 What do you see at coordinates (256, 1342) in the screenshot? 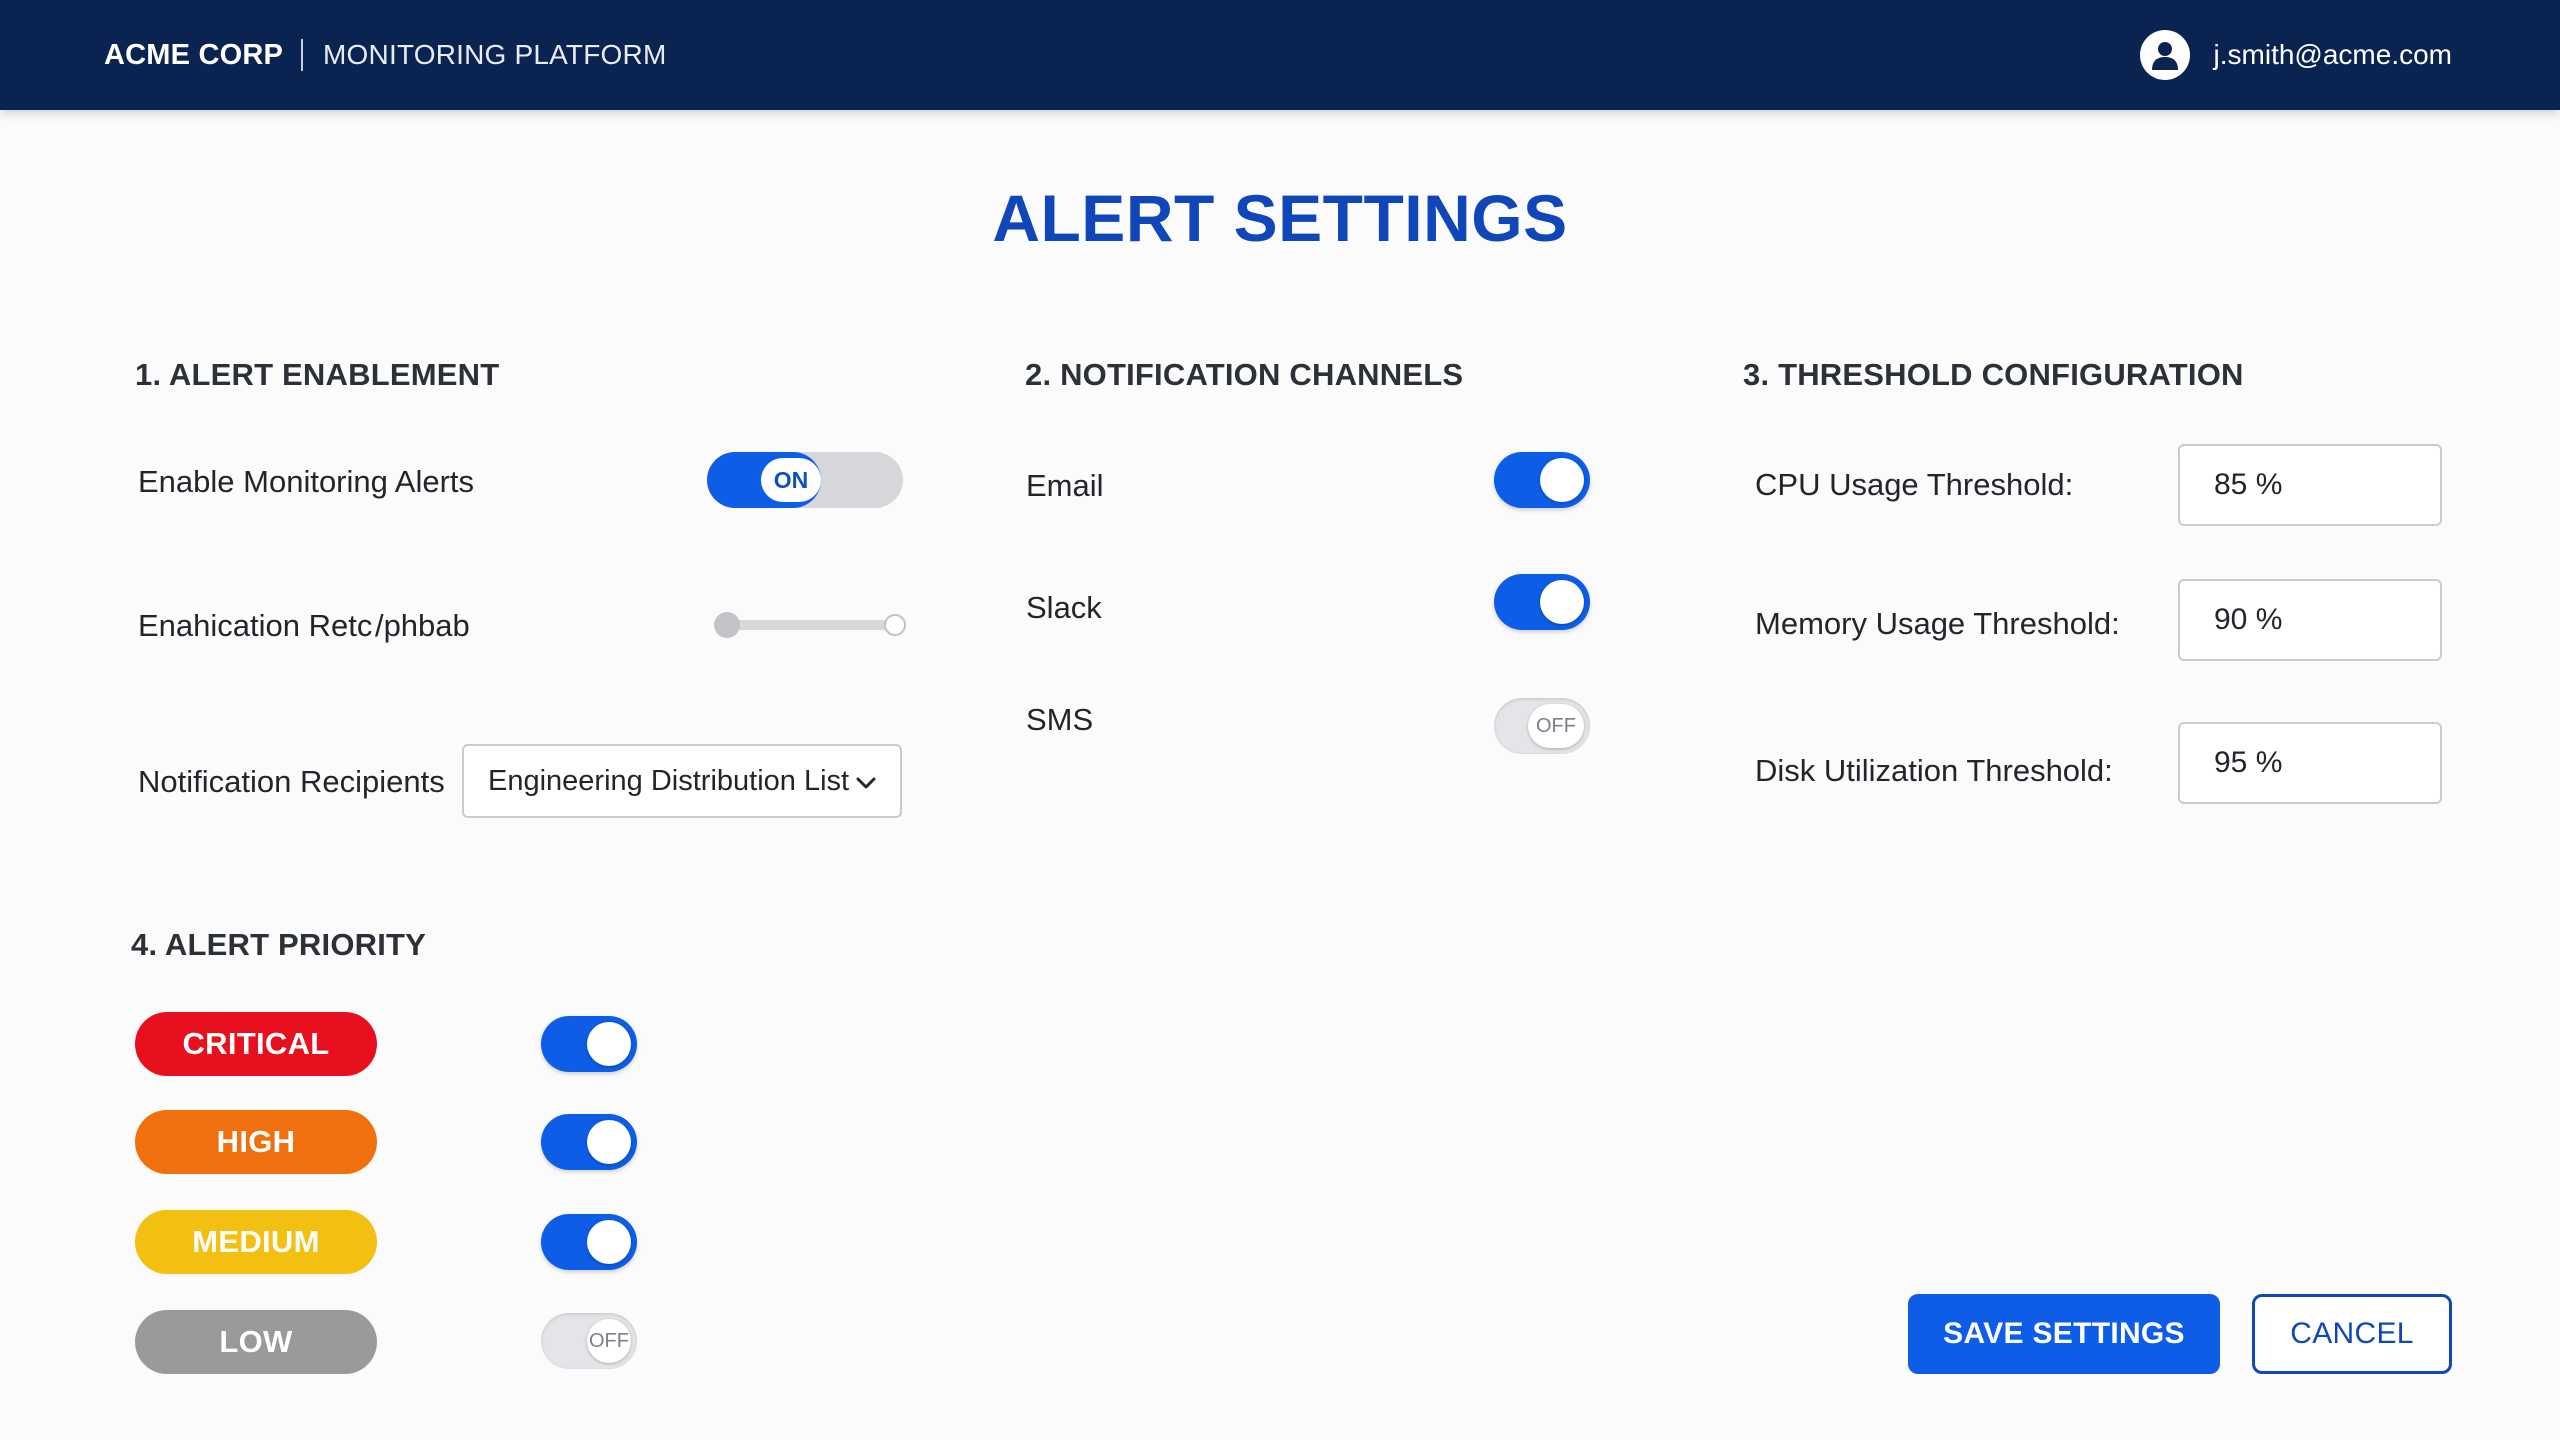
I see `priority-low-badge: LOW` at bounding box center [256, 1342].